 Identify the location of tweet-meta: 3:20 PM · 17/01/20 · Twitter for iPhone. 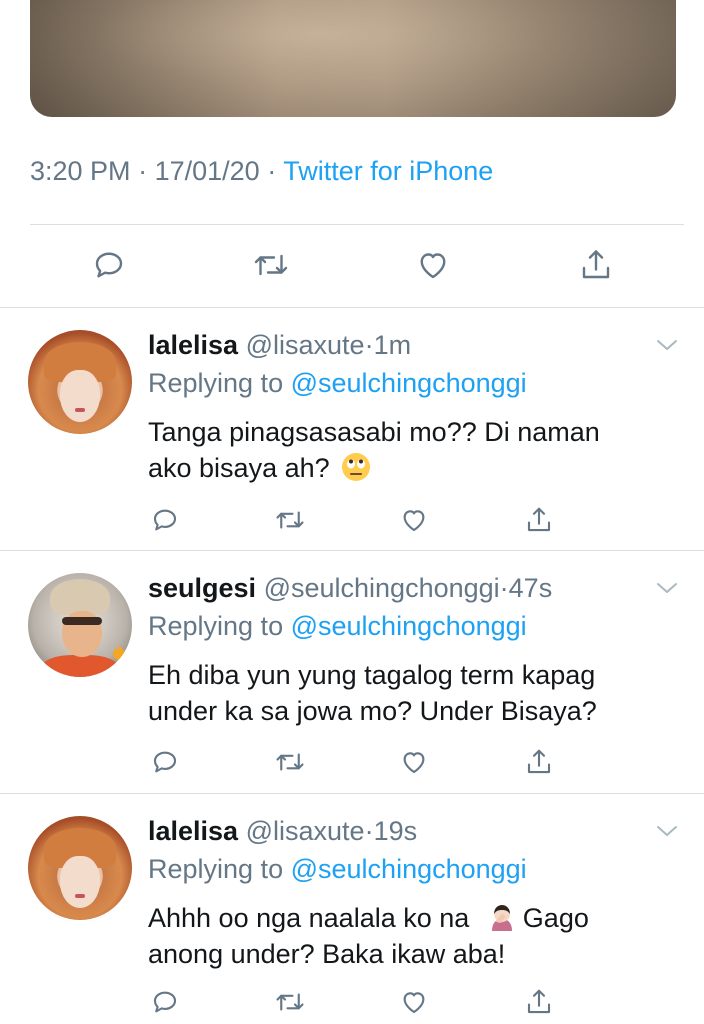
(261, 171).